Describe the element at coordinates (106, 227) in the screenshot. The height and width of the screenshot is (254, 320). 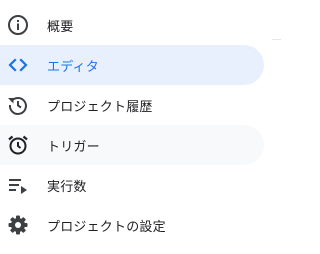
I see `nav-item-label: プロジェクトの設定` at that location.